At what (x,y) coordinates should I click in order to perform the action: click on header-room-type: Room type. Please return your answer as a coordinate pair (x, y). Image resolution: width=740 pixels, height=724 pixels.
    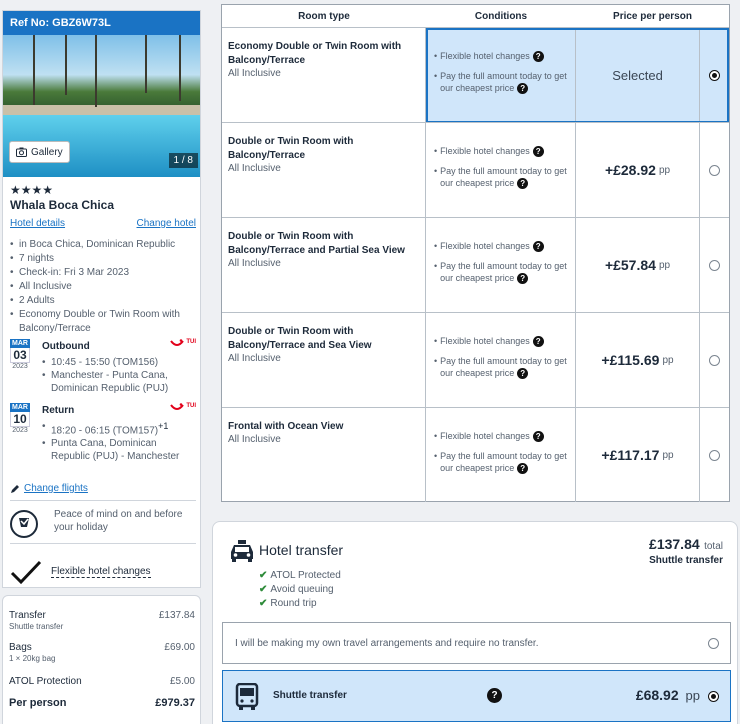
    Looking at the image, I should click on (324, 16).